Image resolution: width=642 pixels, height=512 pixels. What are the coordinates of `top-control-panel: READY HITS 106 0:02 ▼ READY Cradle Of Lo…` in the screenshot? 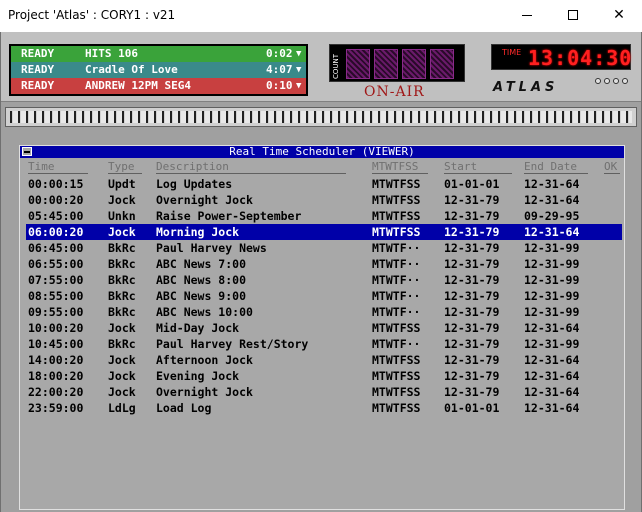 It's located at (321, 67).